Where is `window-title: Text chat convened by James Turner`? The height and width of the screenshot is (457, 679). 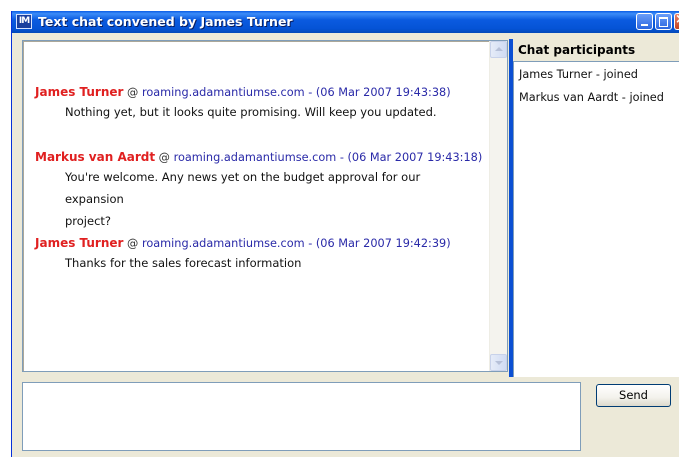 window-title: Text chat convened by James Turner is located at coordinates (165, 21).